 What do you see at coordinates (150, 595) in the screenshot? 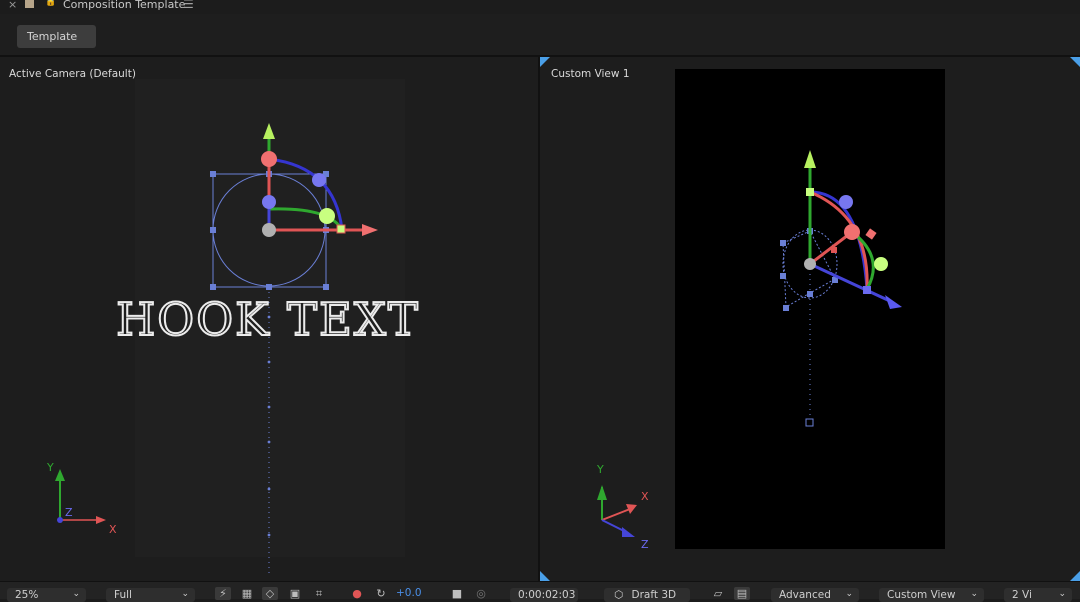
I see `resolution-dropdown: Full ⌄` at bounding box center [150, 595].